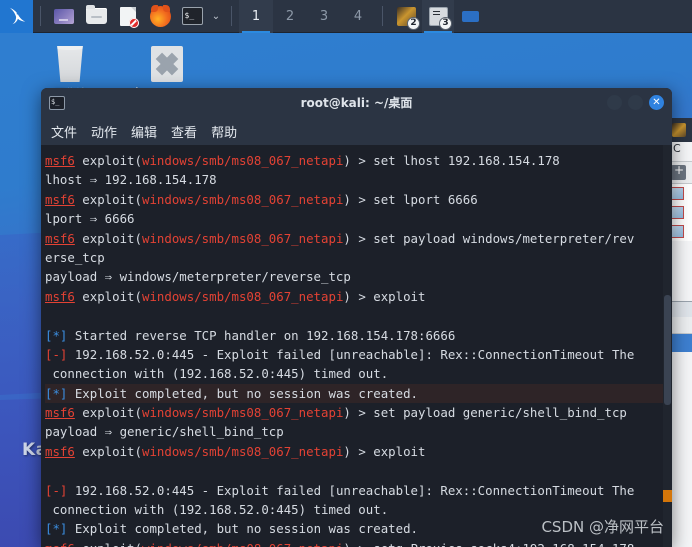 This screenshot has width=692, height=547. I want to click on terminal-icon: $_, so click(192, 16).